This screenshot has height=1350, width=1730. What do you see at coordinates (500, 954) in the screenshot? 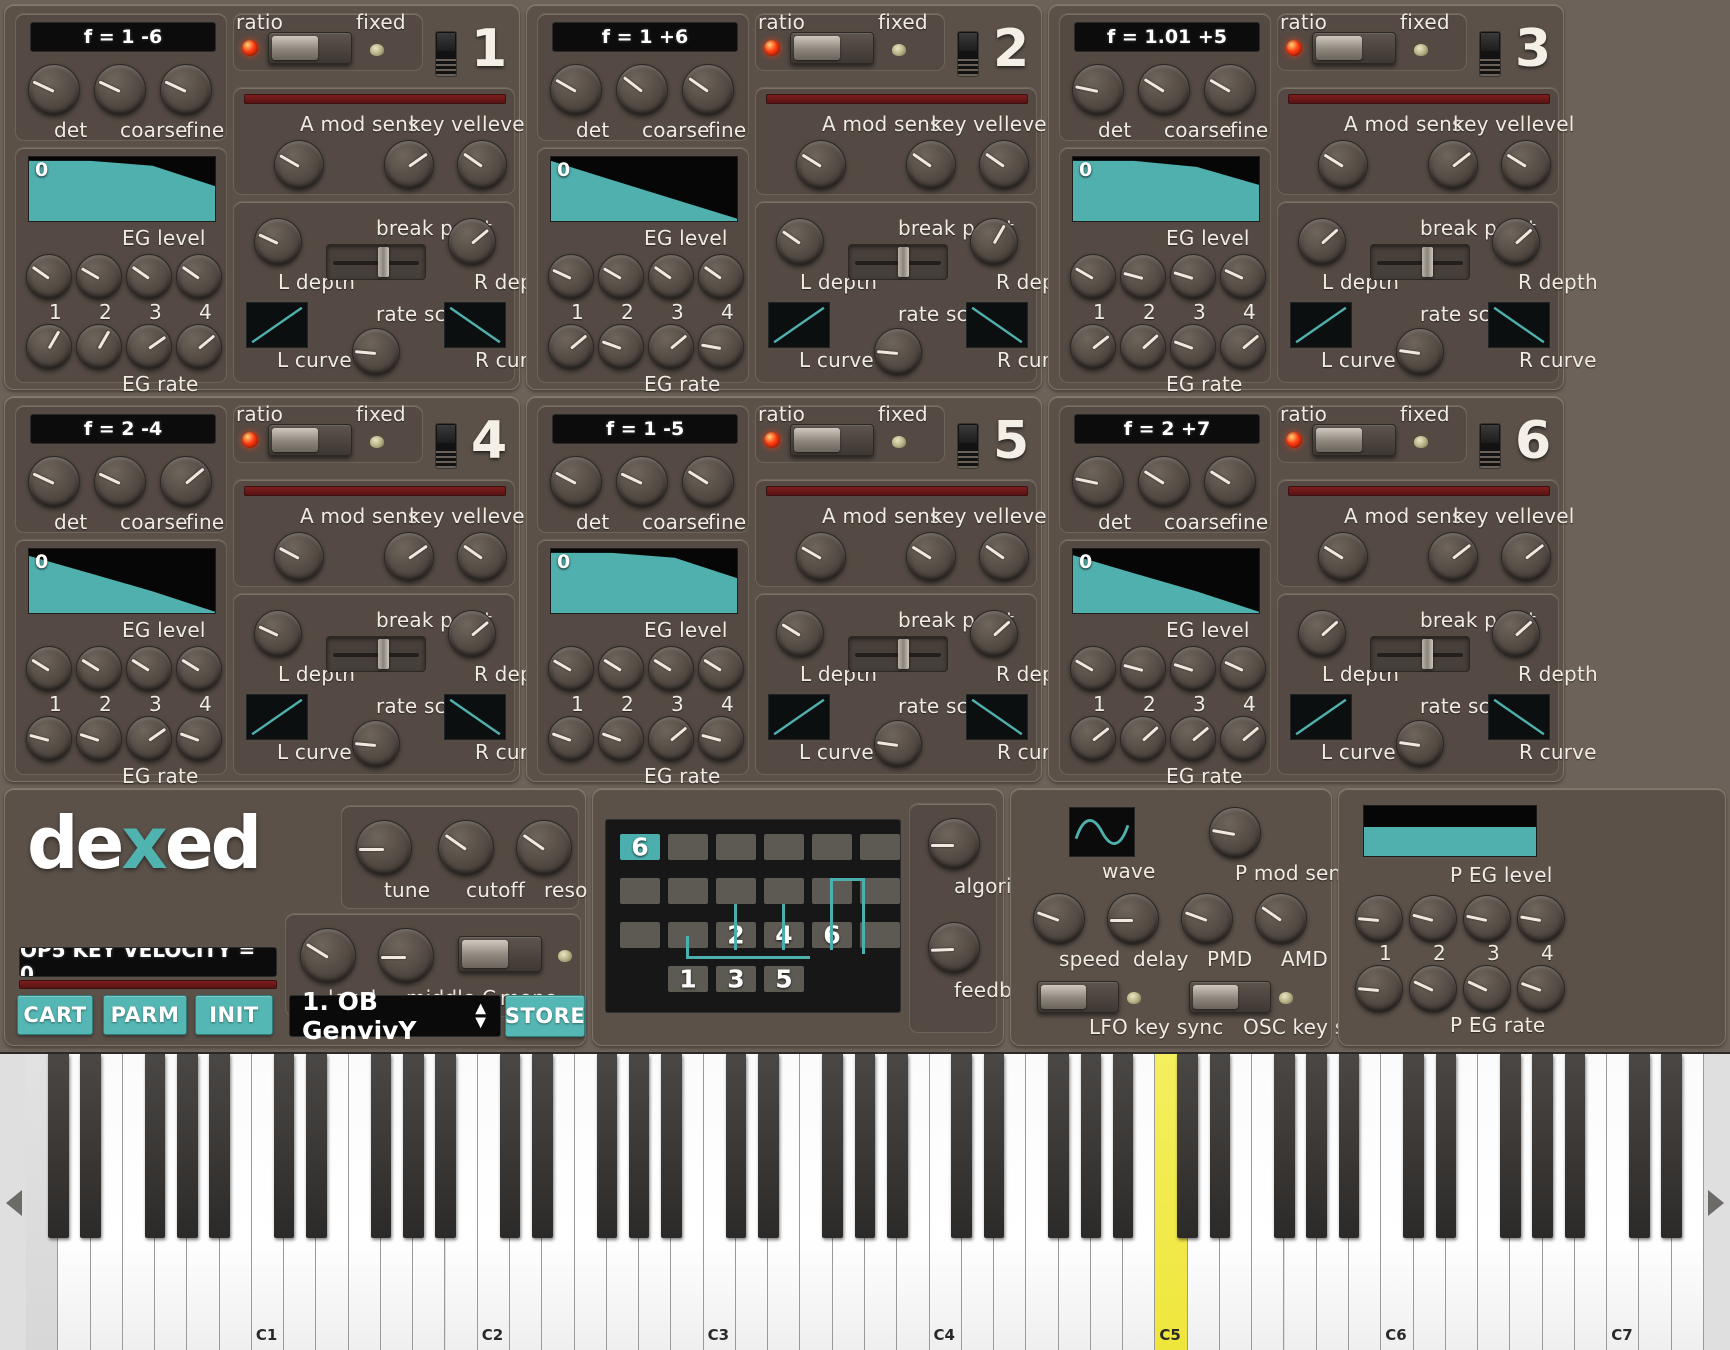
I see `mono-switch` at bounding box center [500, 954].